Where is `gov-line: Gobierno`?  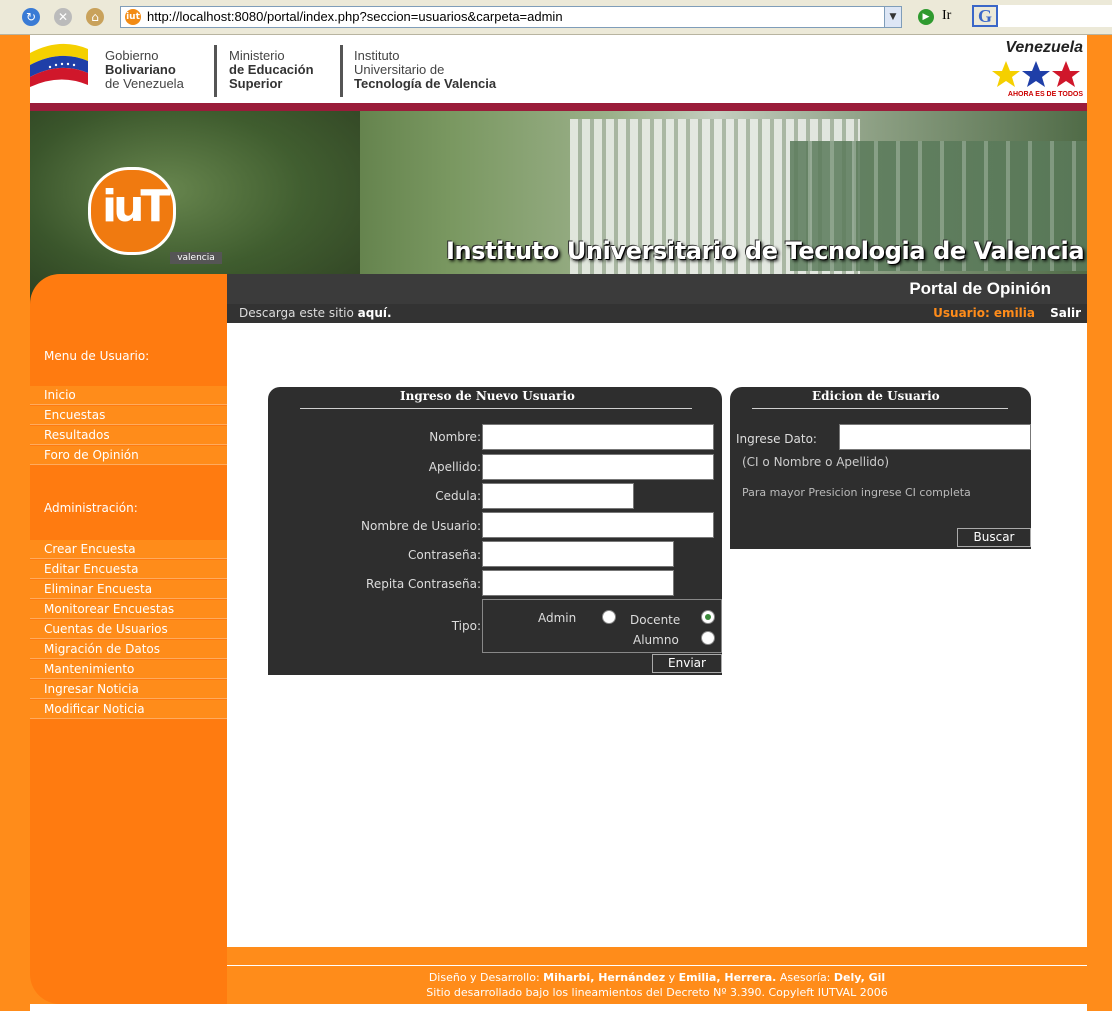 gov-line: Gobierno is located at coordinates (132, 55).